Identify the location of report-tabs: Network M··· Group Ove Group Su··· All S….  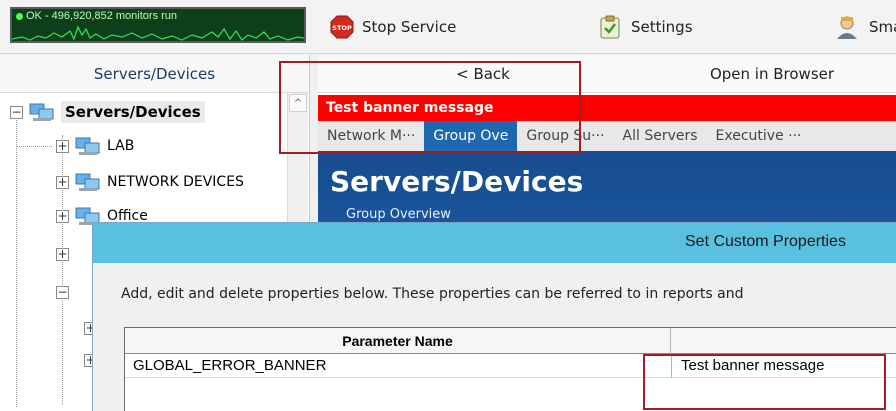
(607, 136).